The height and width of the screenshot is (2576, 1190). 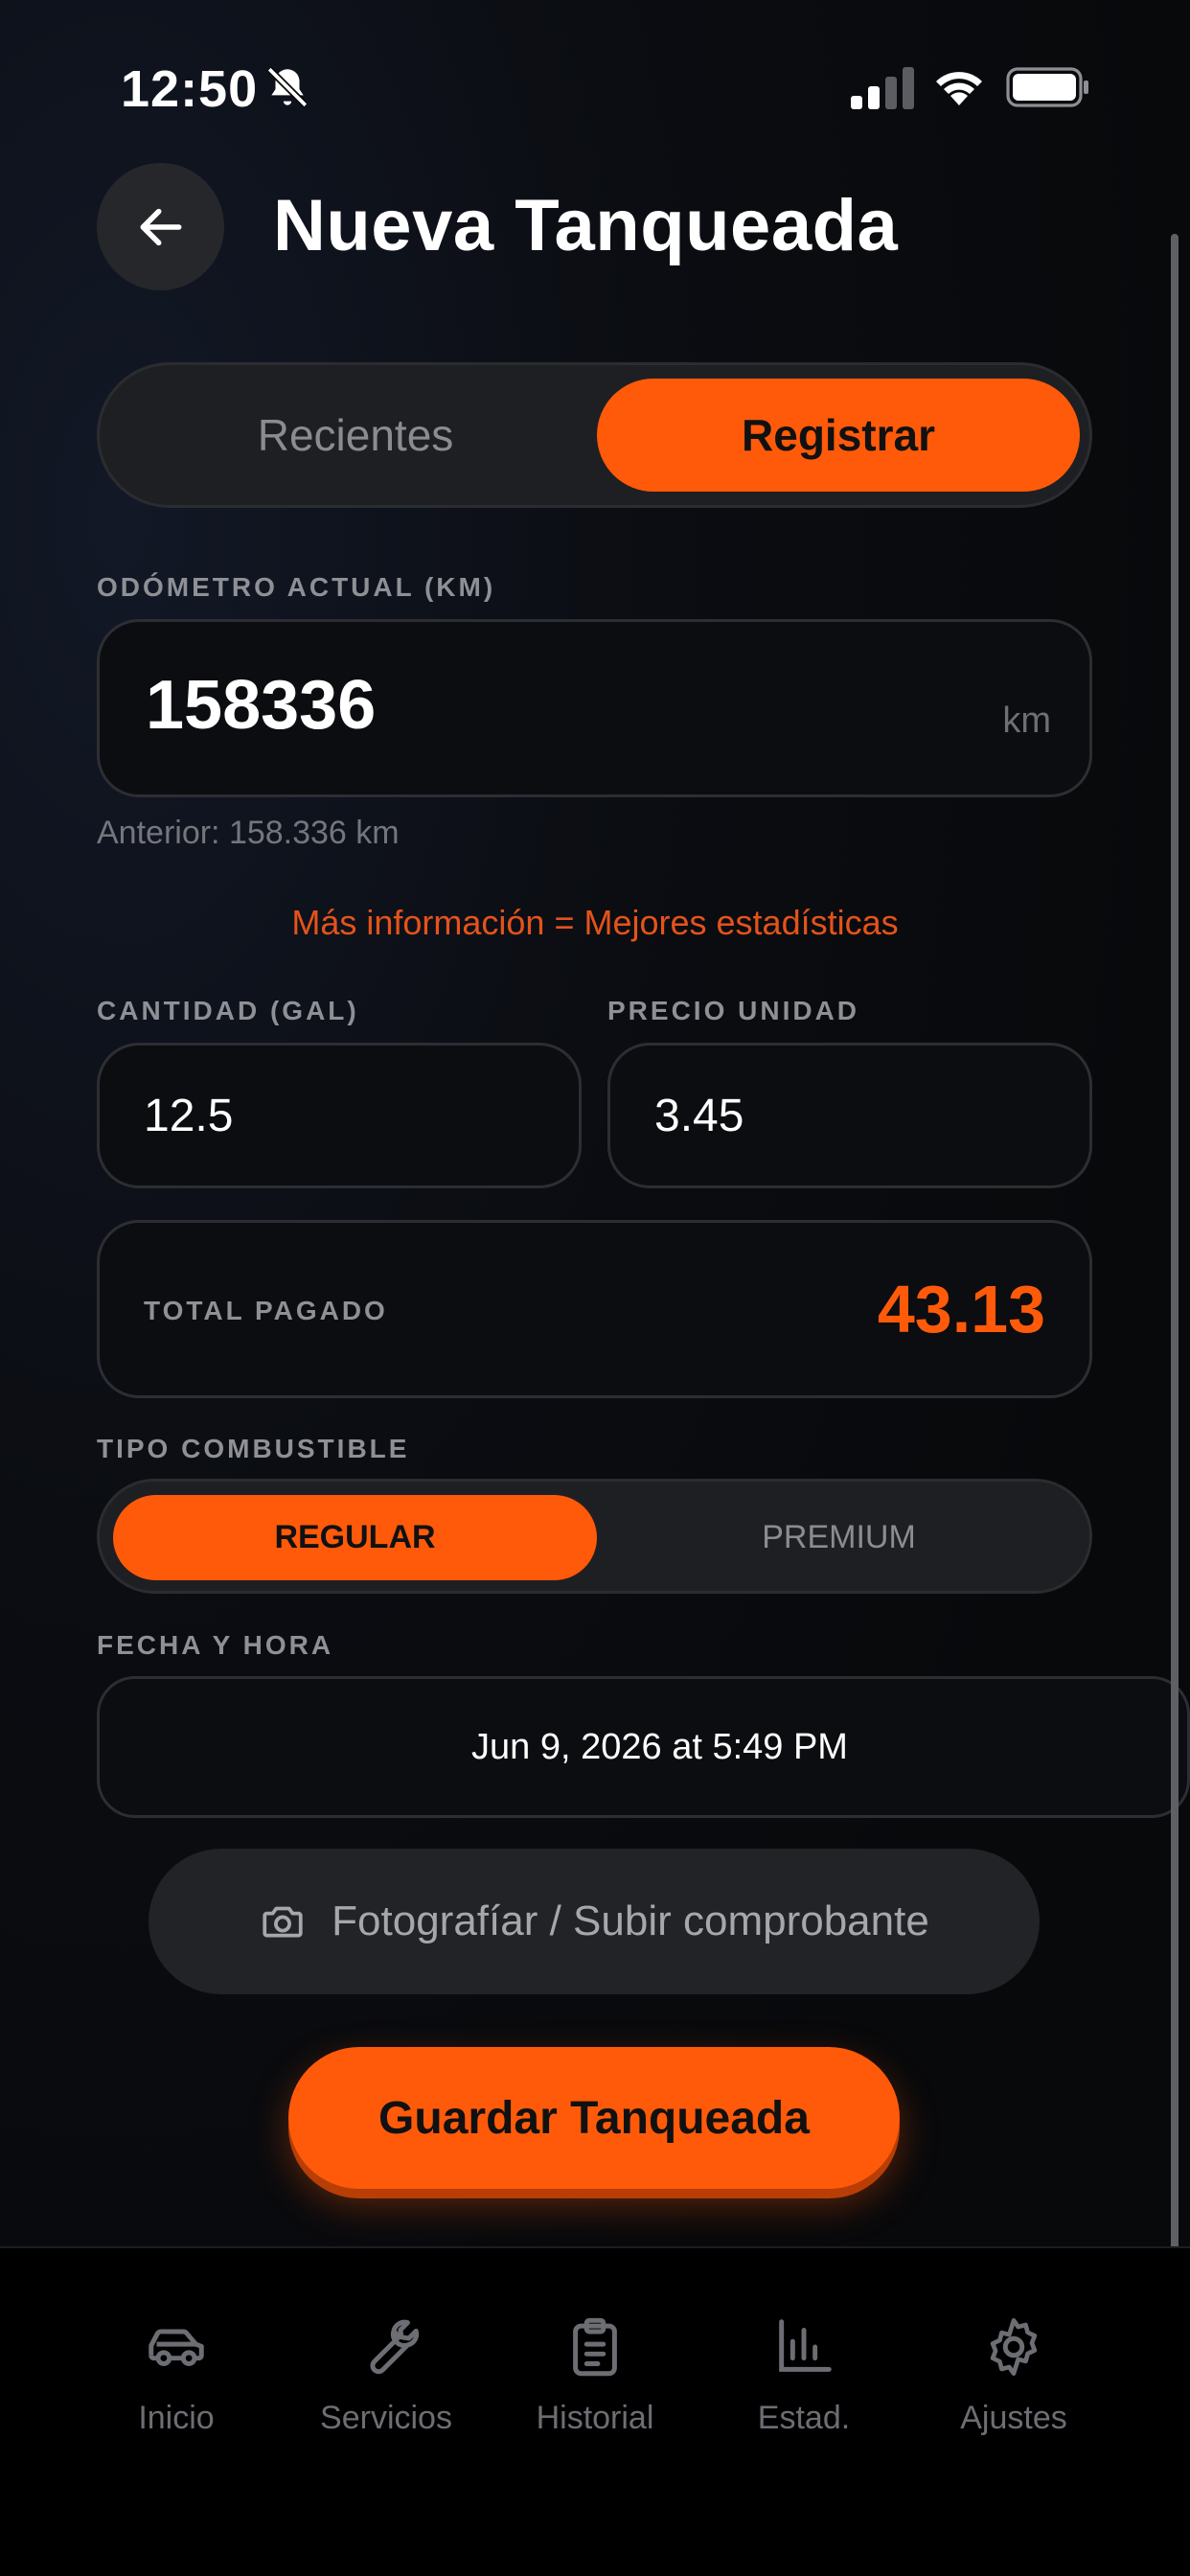 What do you see at coordinates (839, 435) in the screenshot?
I see `tab-registrar: Registrar` at bounding box center [839, 435].